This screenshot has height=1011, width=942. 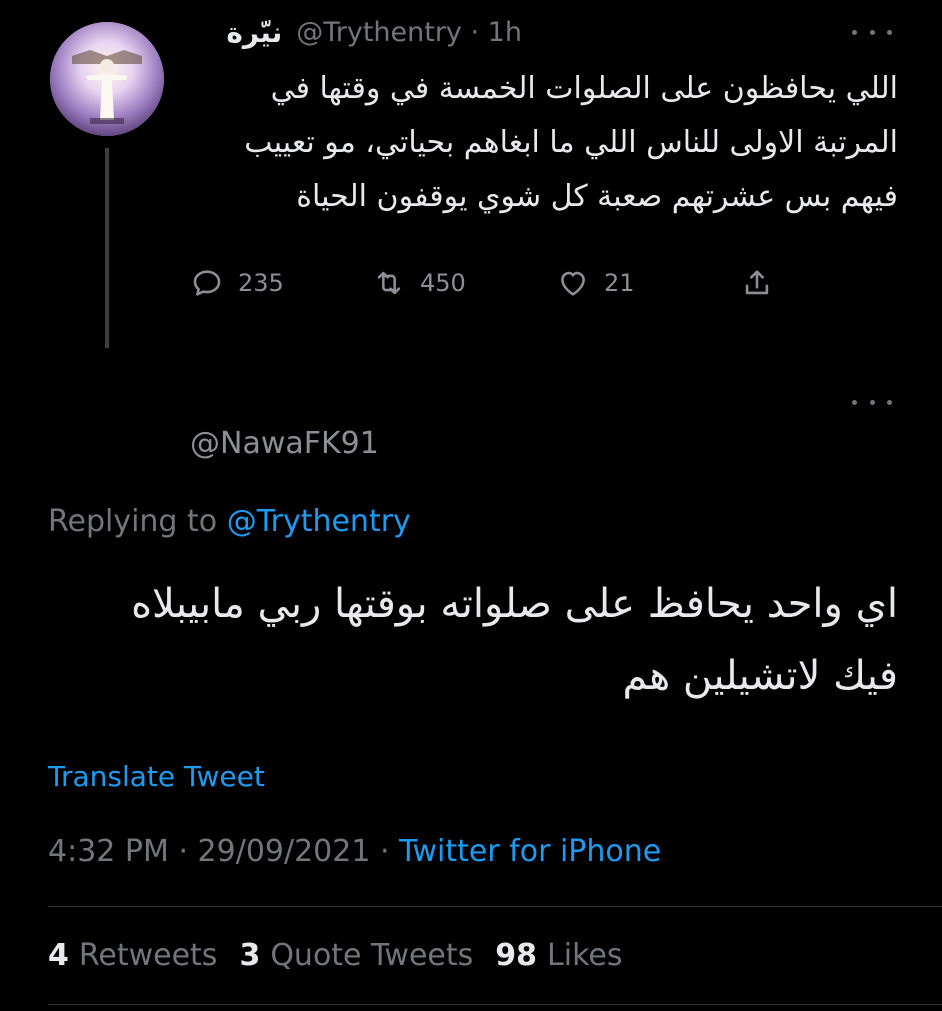 I want to click on retweet-button: 450, so click(x=419, y=283).